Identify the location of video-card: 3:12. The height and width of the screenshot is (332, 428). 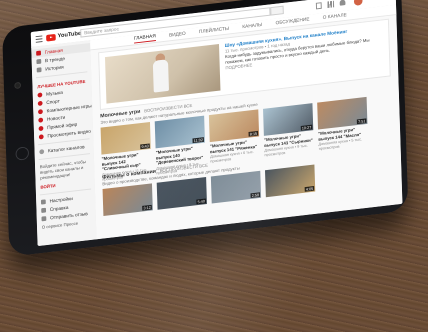
(127, 200).